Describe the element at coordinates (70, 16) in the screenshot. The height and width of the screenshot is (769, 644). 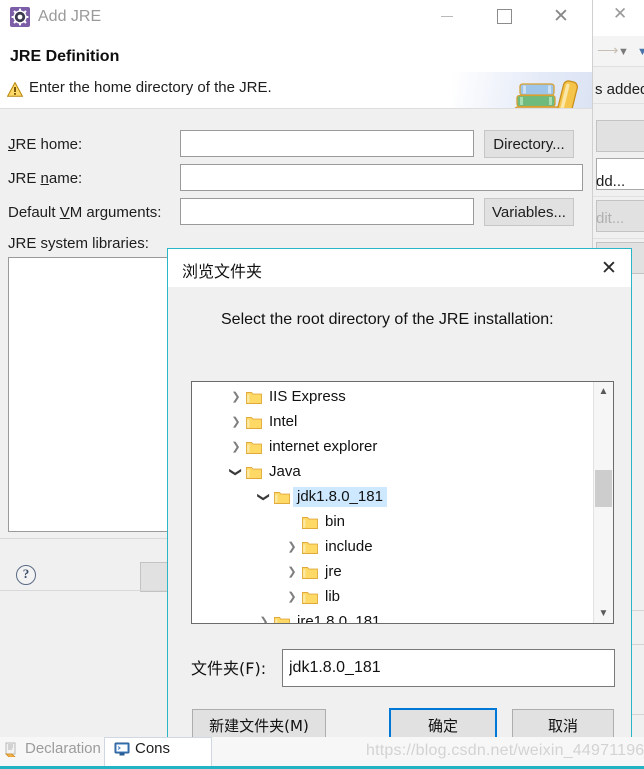
I see `add-jre-title: Add JRE` at that location.